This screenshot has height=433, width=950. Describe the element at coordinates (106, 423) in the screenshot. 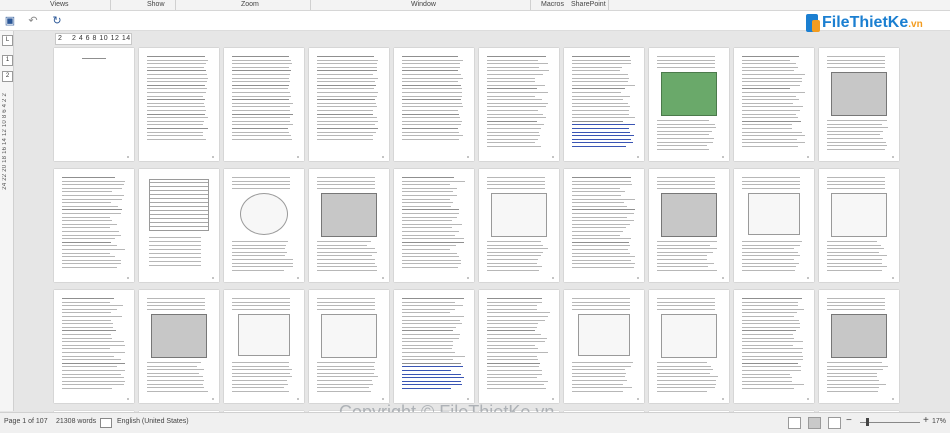

I see `proofing-icon` at that location.